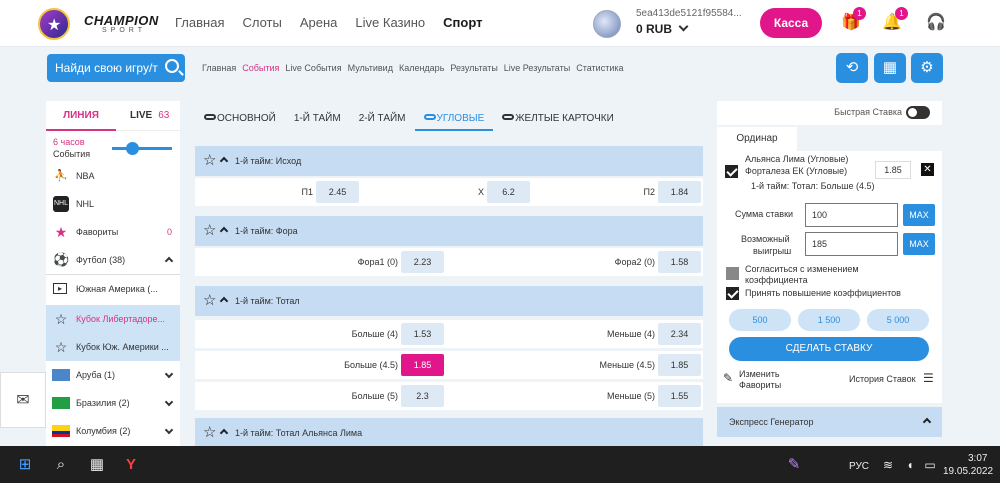 Image resolution: width=1000 pixels, height=483 pixels. What do you see at coordinates (968, 471) in the screenshot?
I see `clock-date: 19.05.2022` at bounding box center [968, 471].